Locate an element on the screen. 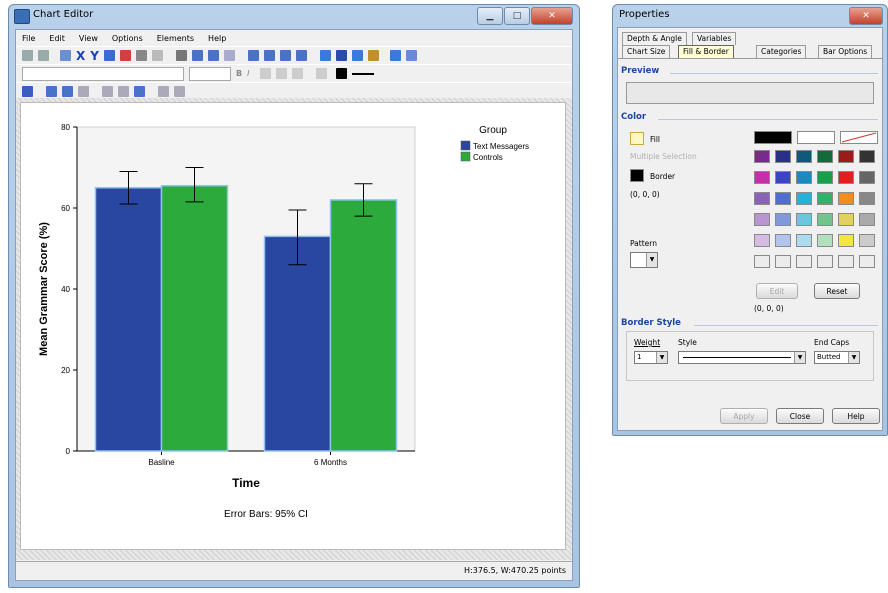 This screenshot has height=593, width=888. menu-help: Help is located at coordinates (217, 38).